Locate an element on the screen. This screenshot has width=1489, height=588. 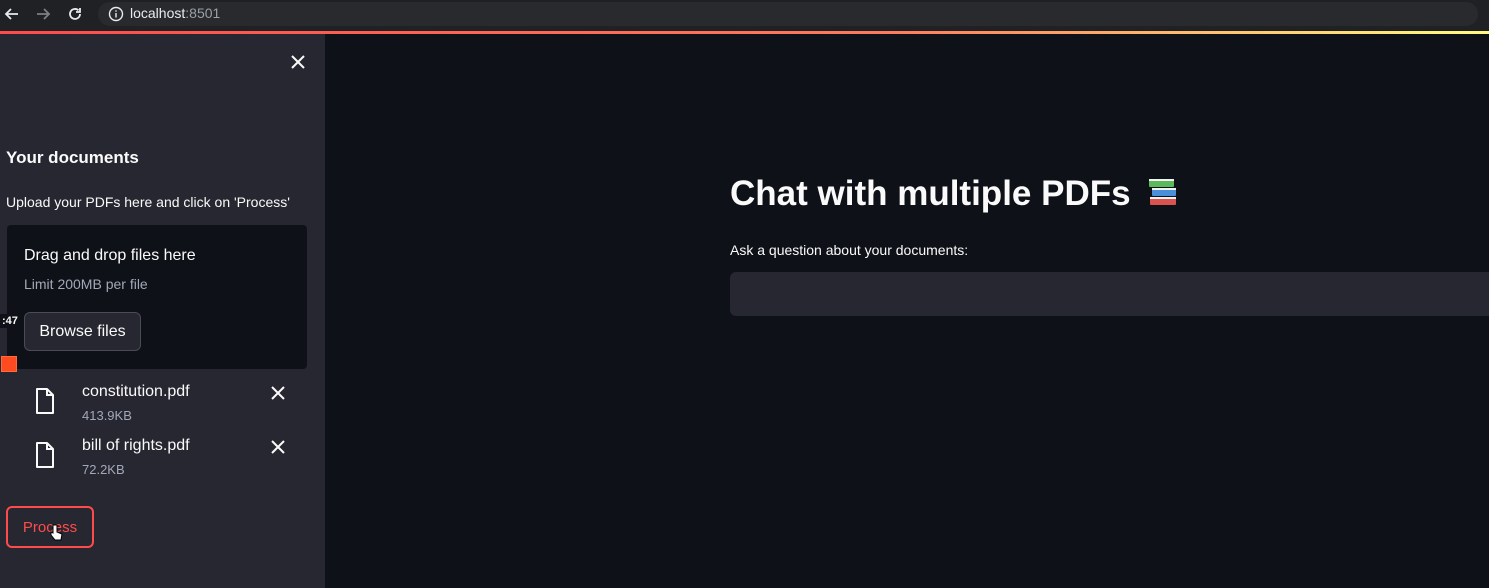
address-bar: localhost:8501 is located at coordinates (788, 14).